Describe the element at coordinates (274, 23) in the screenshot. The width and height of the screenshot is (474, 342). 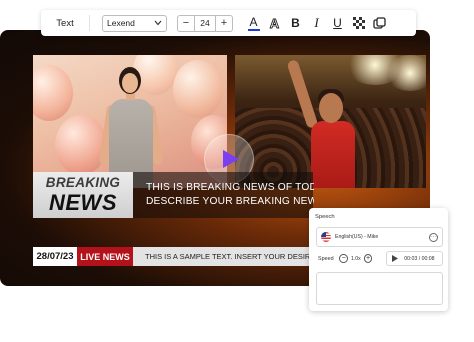
I see `text-outline-icon: A` at that location.